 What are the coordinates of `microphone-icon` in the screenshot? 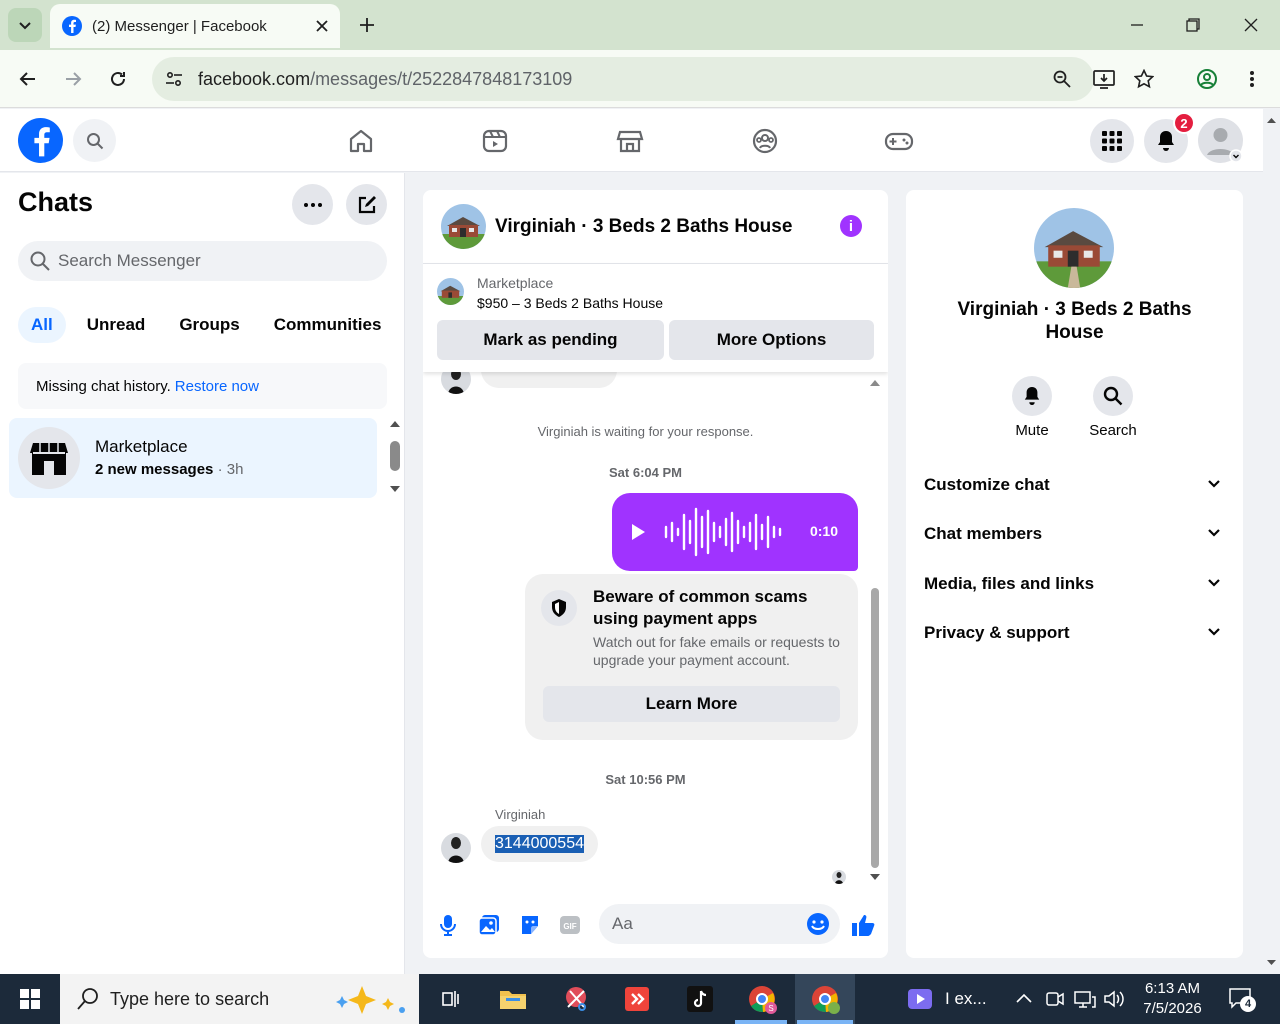 It's located at (448, 925).